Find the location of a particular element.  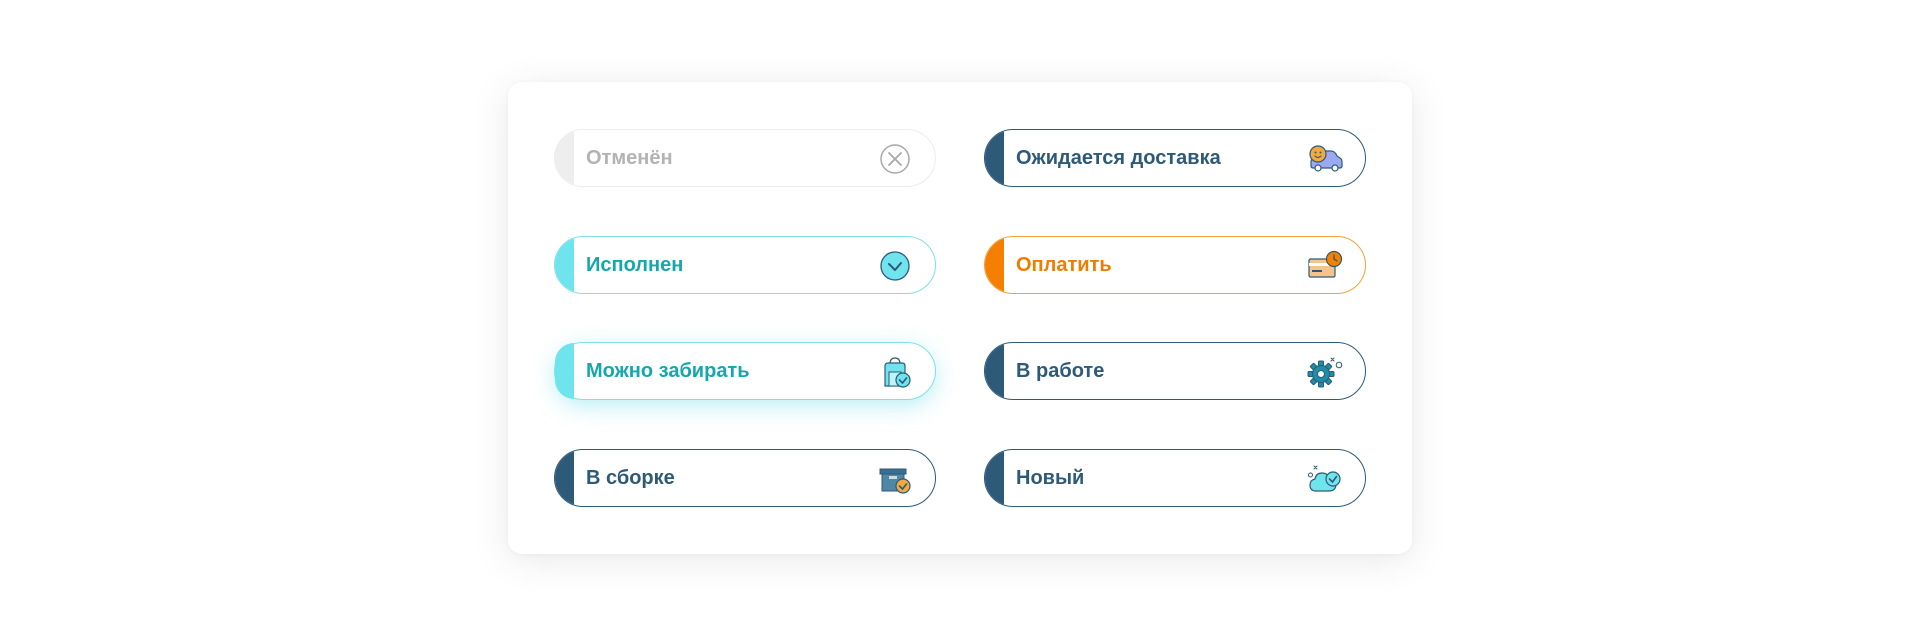

gear-icon is located at coordinates (1325, 372).